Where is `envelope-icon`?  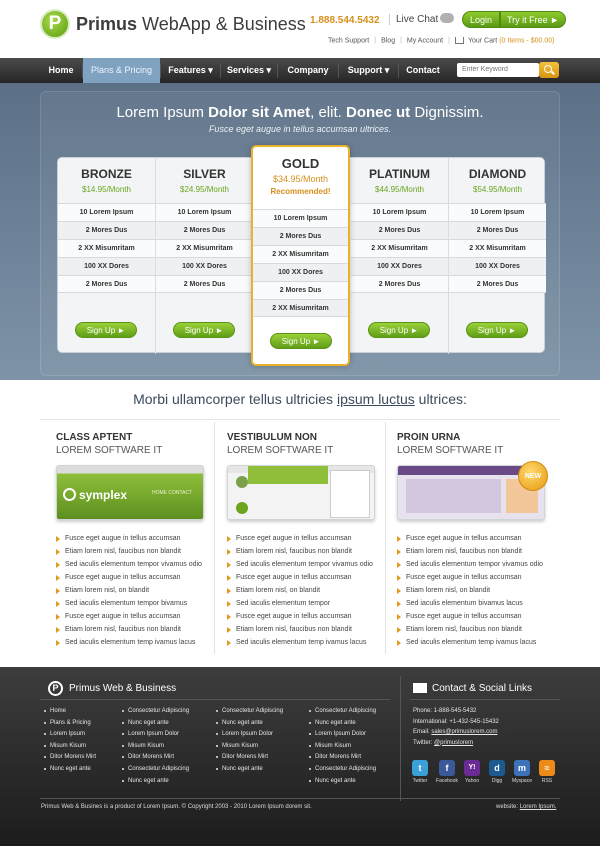 envelope-icon is located at coordinates (420, 688).